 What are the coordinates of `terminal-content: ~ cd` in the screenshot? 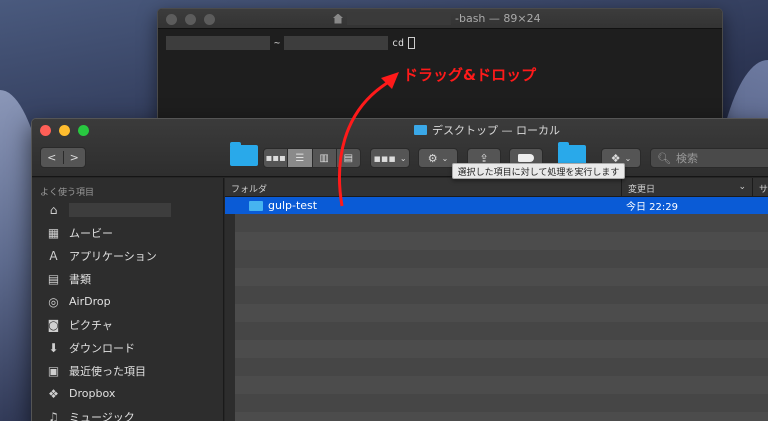 It's located at (440, 43).